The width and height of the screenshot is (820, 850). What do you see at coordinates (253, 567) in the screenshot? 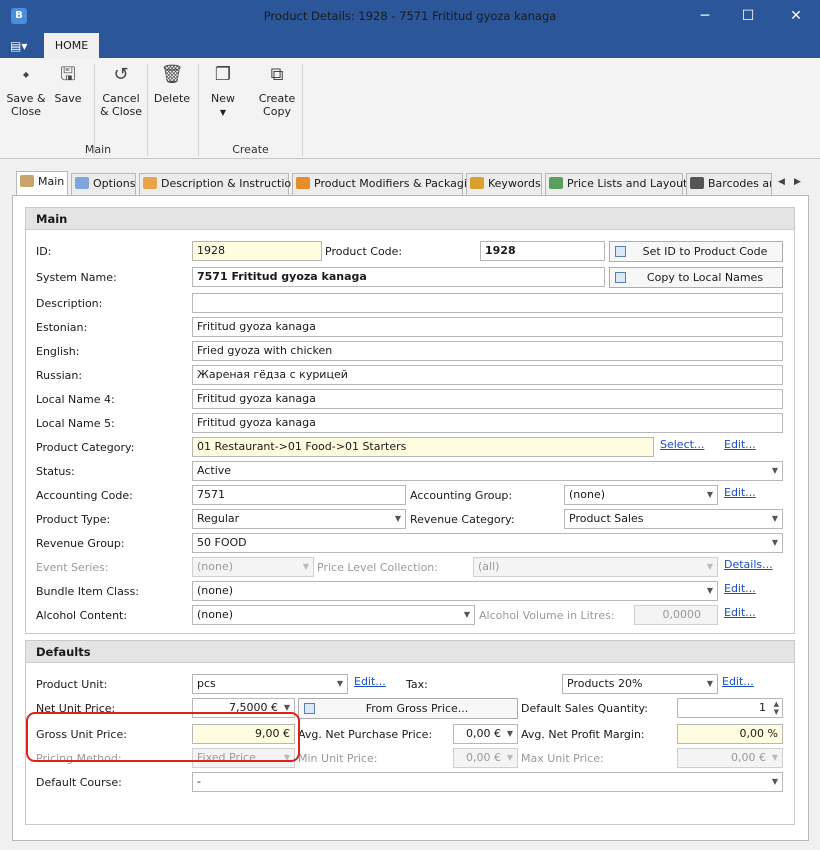
I see `event-series-select: (none) ▼` at bounding box center [253, 567].